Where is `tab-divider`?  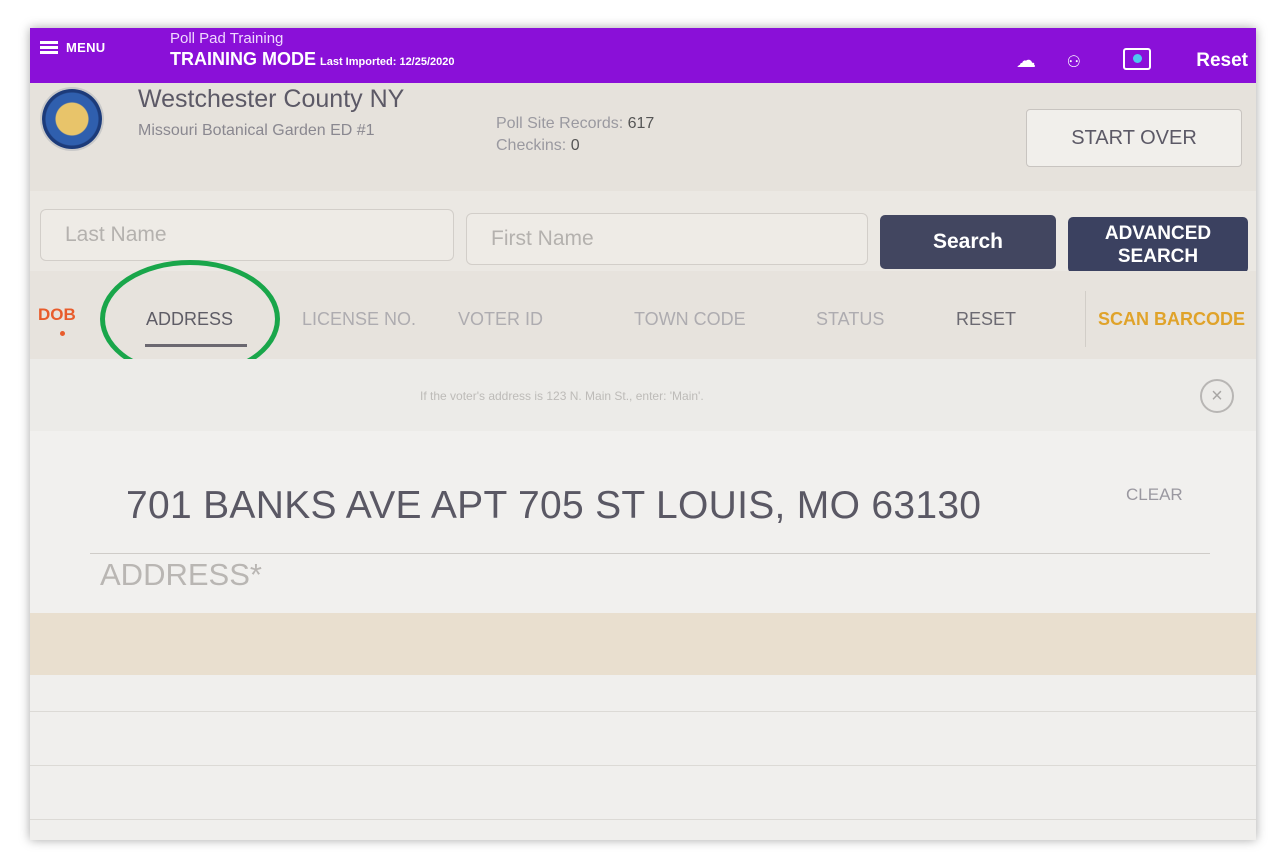 tab-divider is located at coordinates (1085, 319).